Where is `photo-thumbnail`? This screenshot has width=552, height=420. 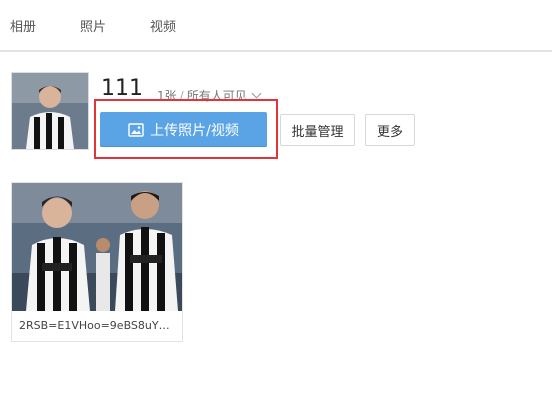
photo-thumbnail is located at coordinates (97, 247).